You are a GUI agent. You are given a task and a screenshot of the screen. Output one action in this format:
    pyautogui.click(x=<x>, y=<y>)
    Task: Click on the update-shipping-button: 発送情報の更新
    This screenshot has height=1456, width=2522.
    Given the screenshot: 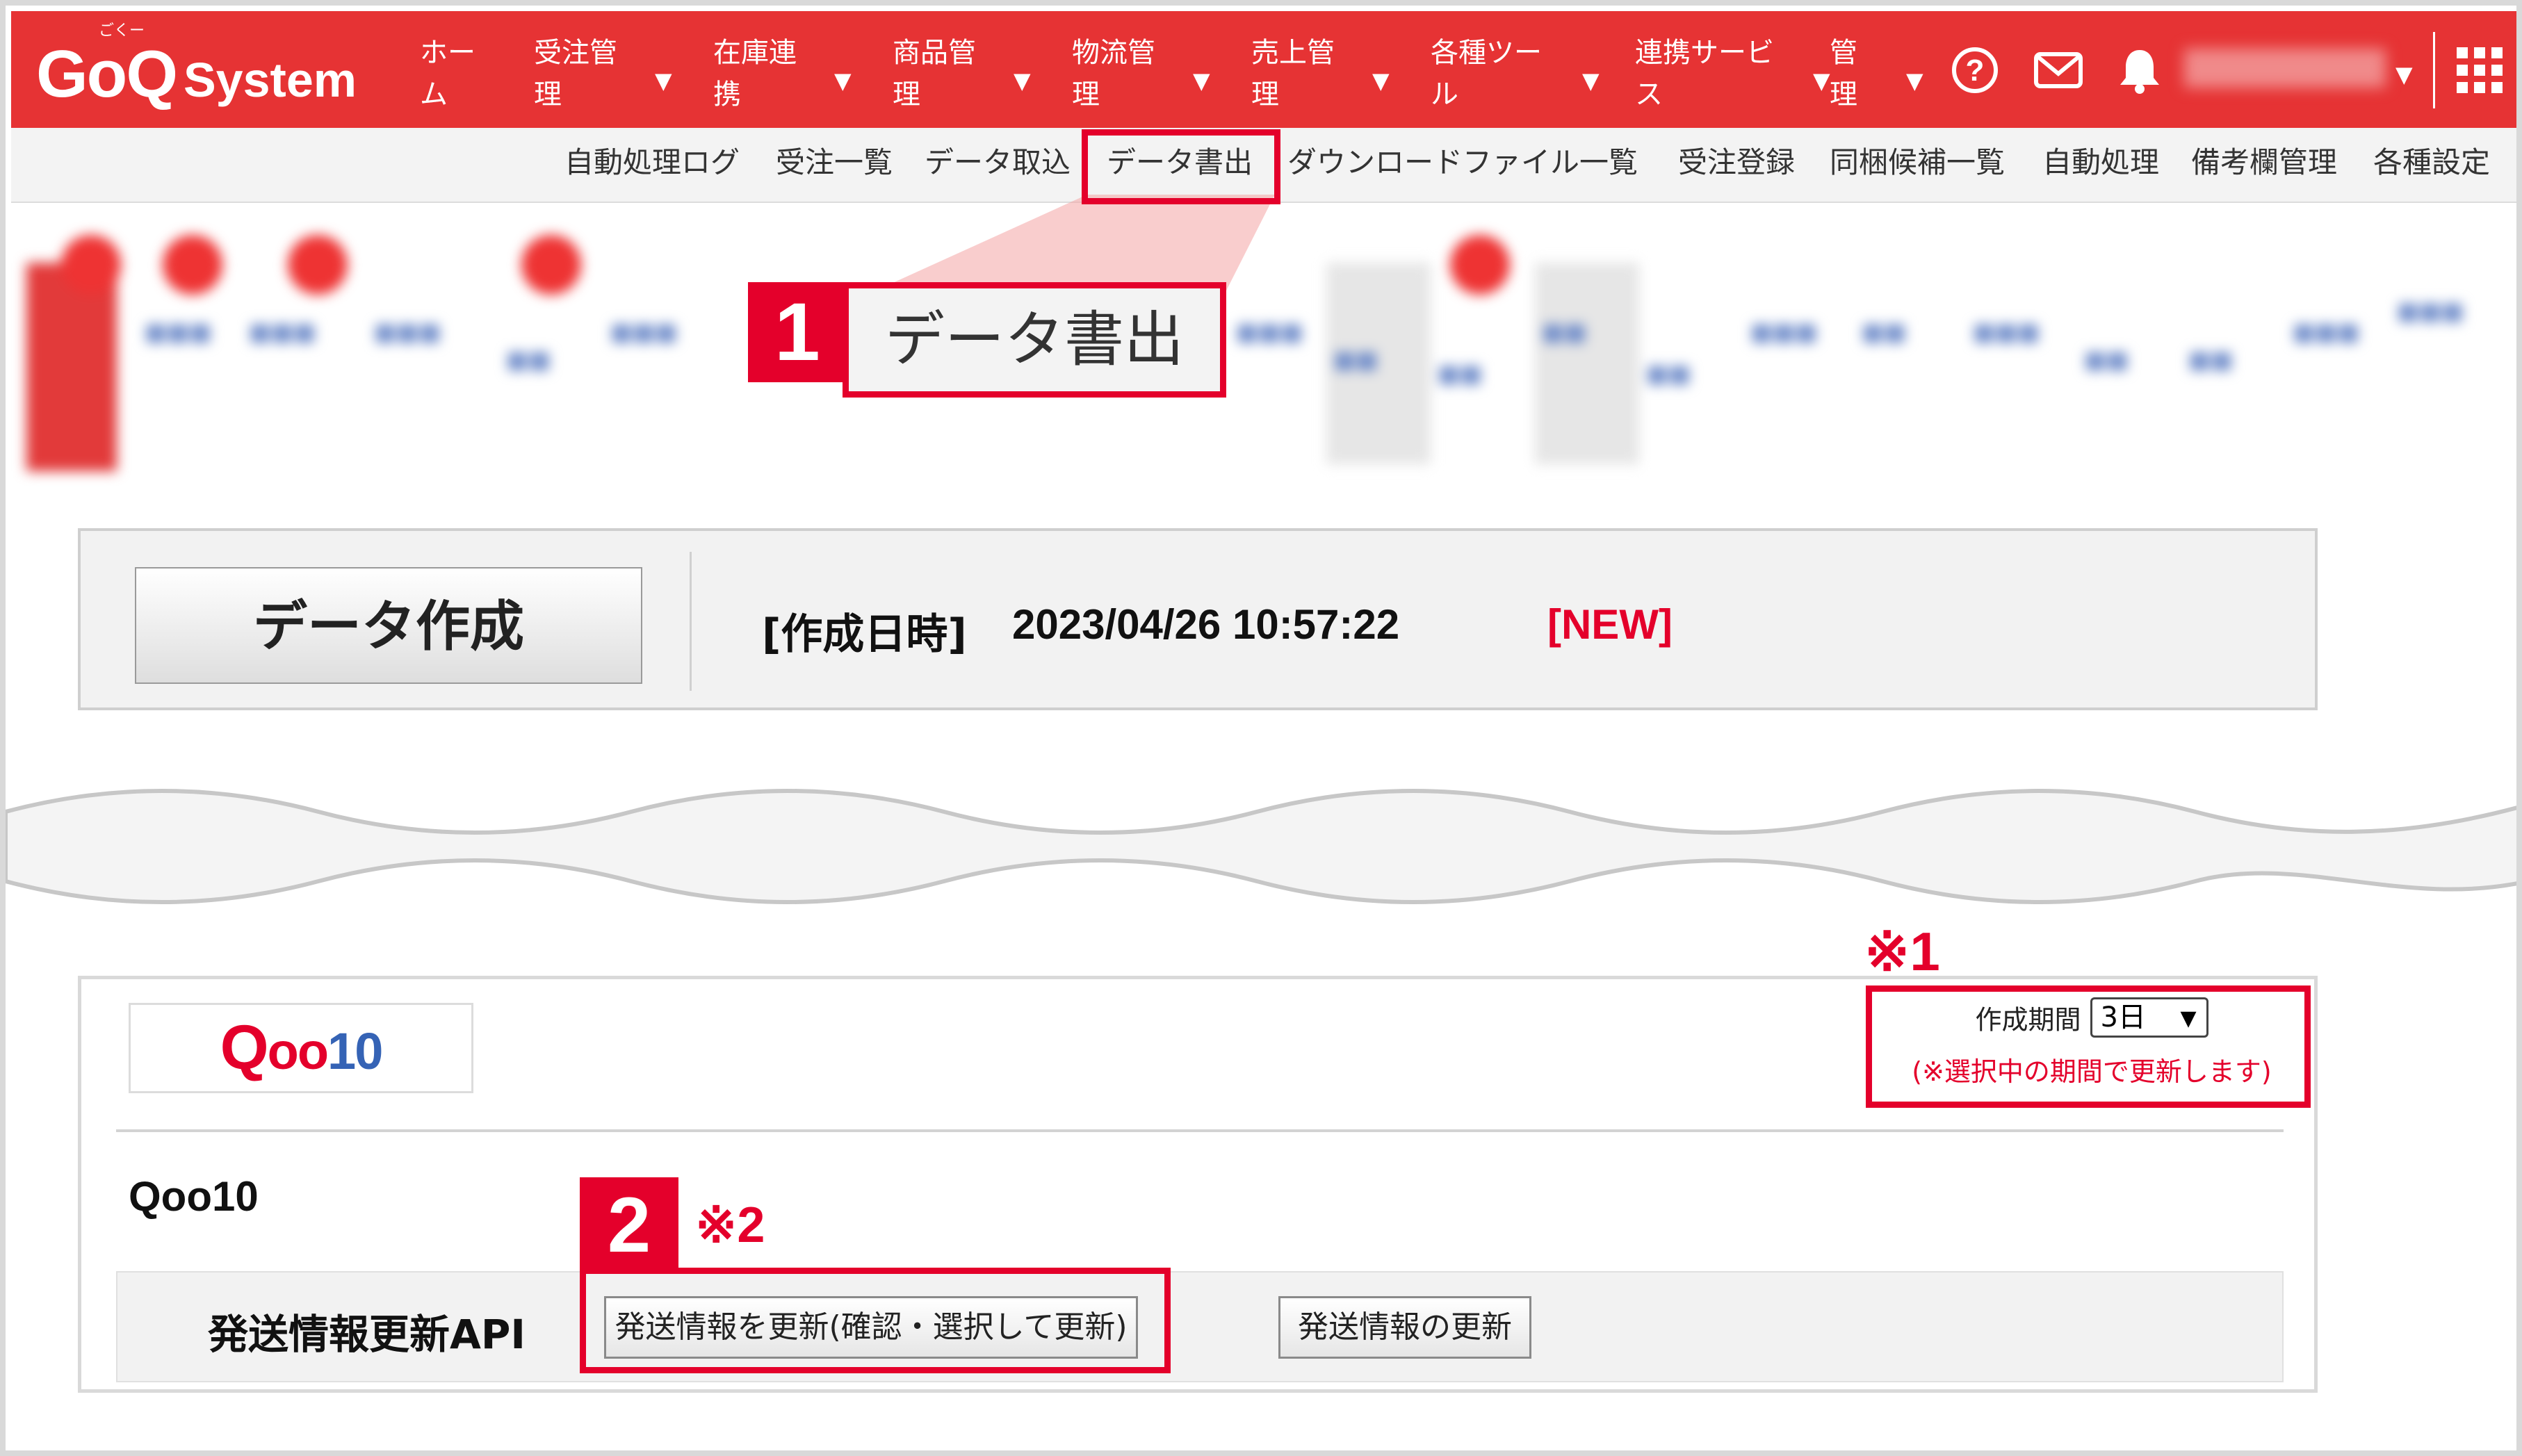 What is the action you would take?
    pyautogui.click(x=1404, y=1327)
    